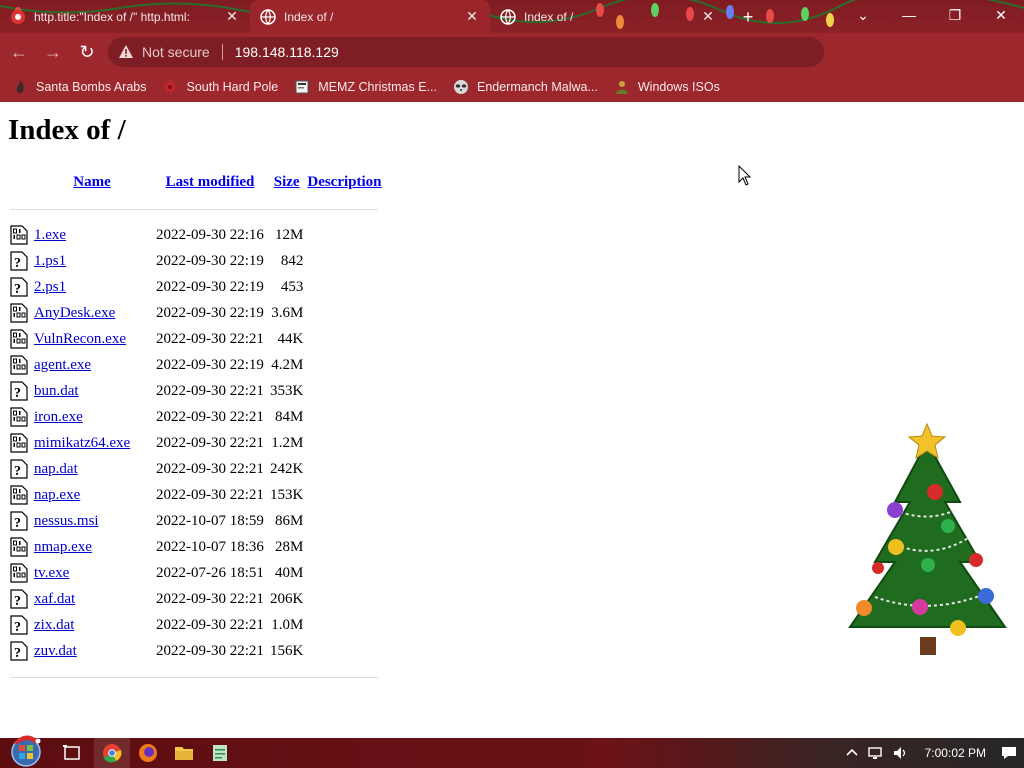 Image resolution: width=1024 pixels, height=768 pixels. Describe the element at coordinates (79, 87) in the screenshot. I see `bookmark-item: Santa Bombs Arabs` at that location.